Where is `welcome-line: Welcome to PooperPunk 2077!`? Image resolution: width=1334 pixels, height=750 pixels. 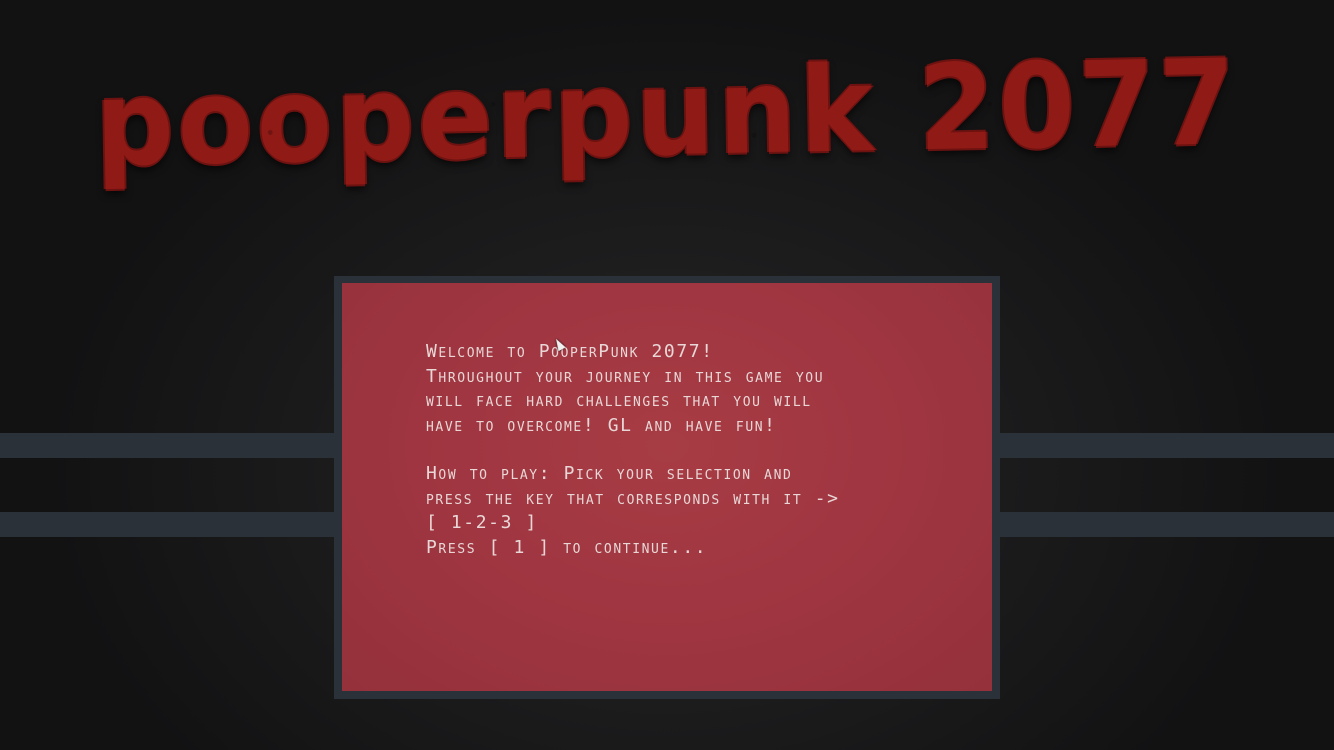 welcome-line: Welcome to PooperPunk 2077! is located at coordinates (570, 351).